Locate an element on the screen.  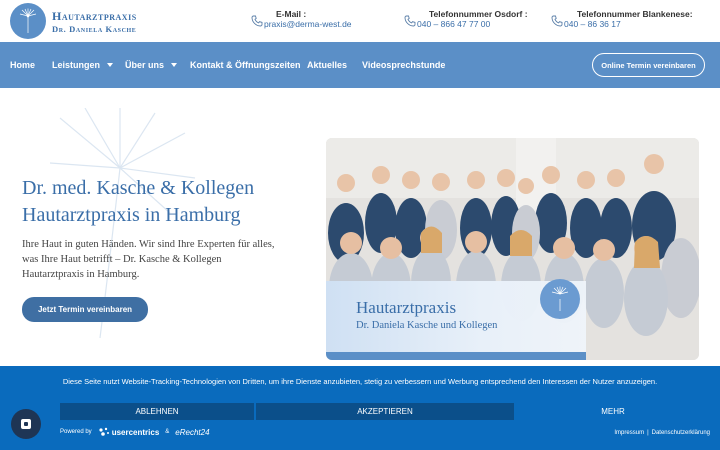
nav-videosprechstunde-label: Videosprechstunde is located at coordinates (404, 65).